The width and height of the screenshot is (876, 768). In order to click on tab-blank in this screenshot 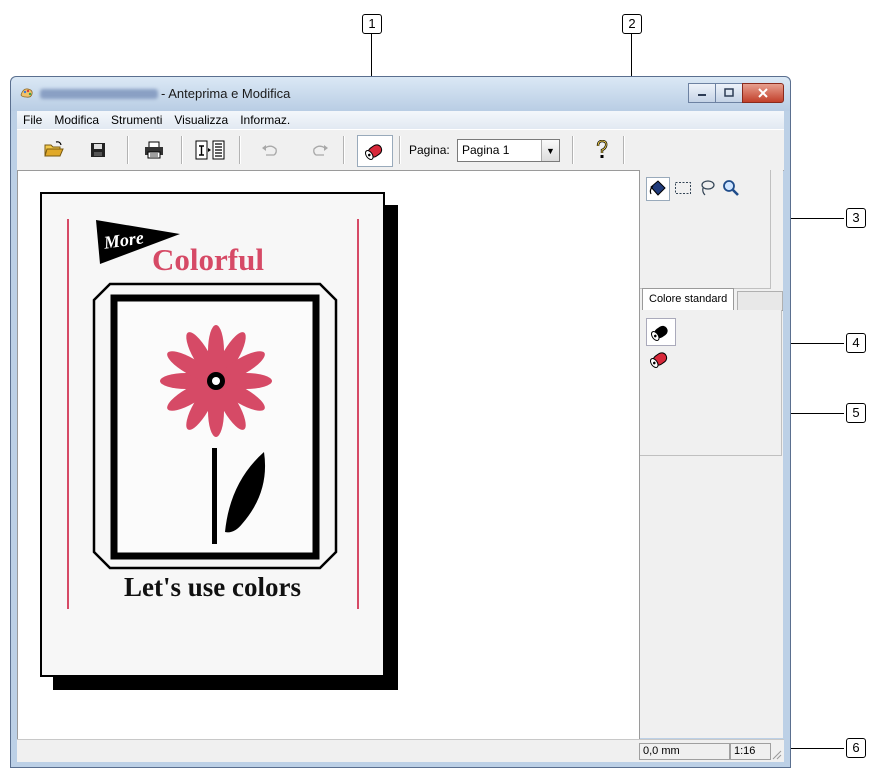, I will do `click(760, 300)`.